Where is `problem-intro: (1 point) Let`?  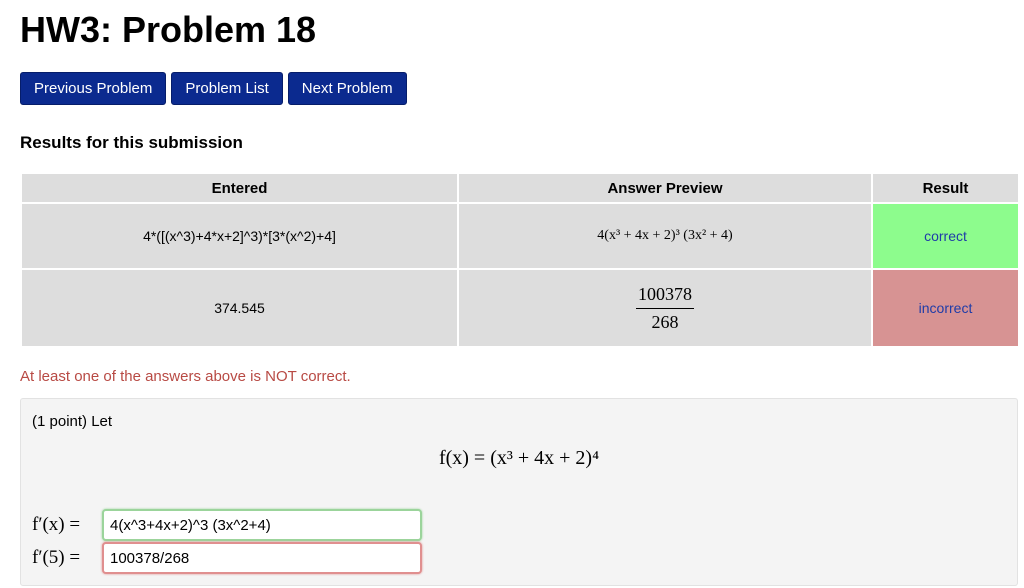 problem-intro: (1 point) Let is located at coordinates (72, 421).